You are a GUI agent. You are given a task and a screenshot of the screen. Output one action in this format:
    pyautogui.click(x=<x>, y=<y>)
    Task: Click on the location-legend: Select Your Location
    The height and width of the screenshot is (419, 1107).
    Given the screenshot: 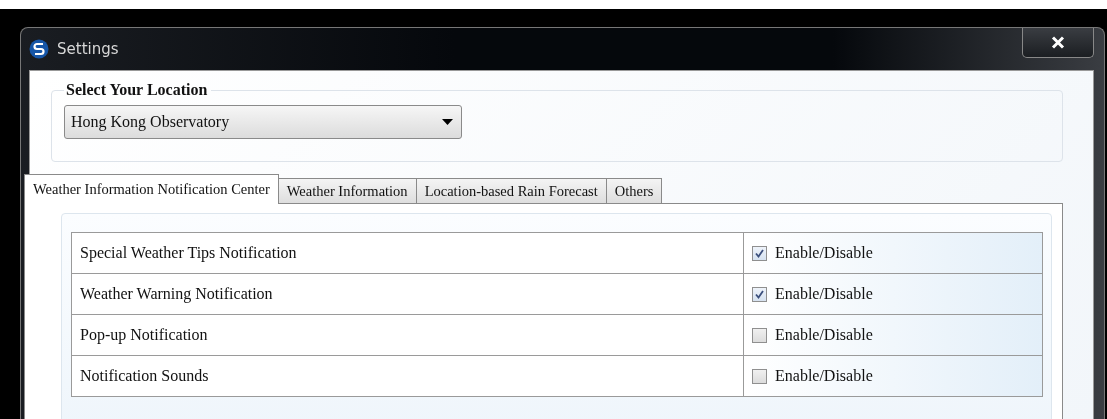 What is the action you would take?
    pyautogui.click(x=138, y=90)
    